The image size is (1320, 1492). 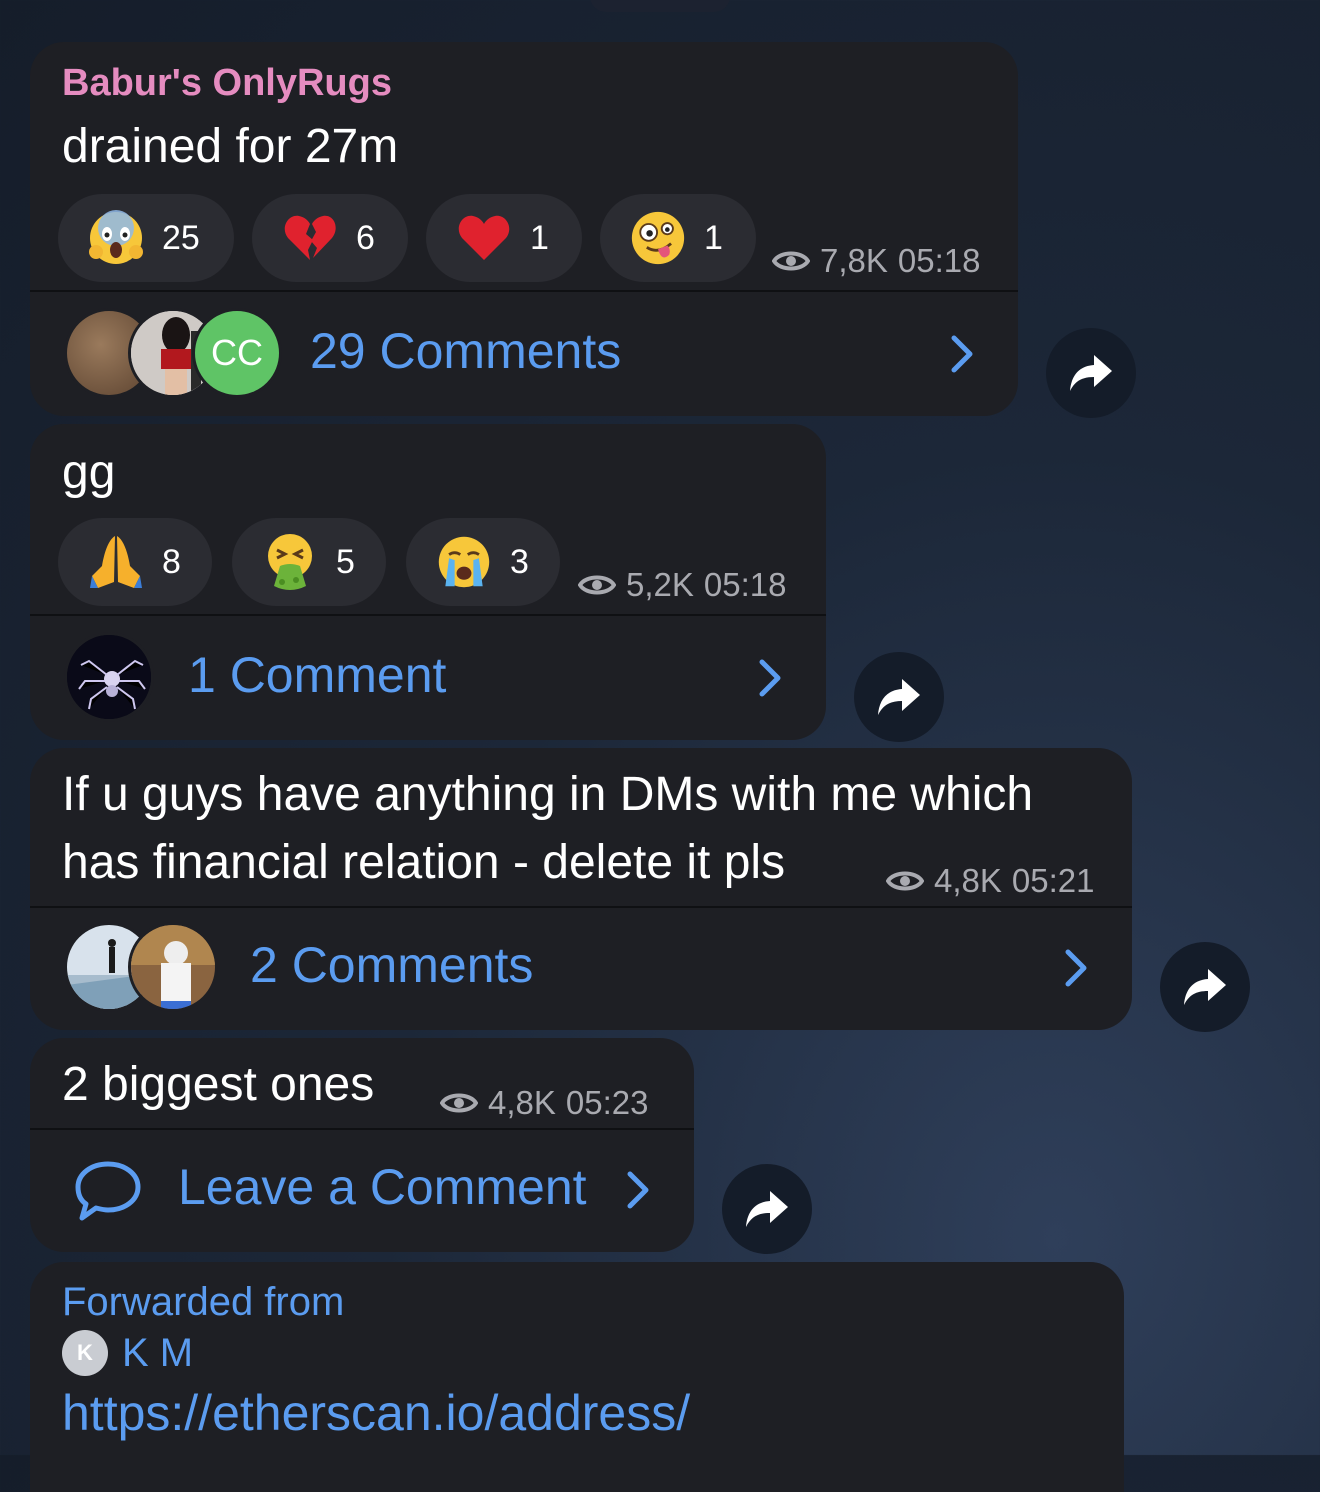 I want to click on message-meta: 5,2K 05:18, so click(x=682, y=585).